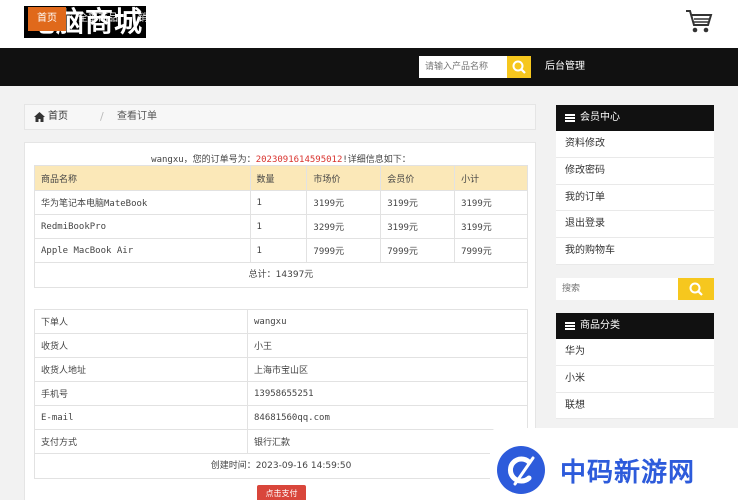 The height and width of the screenshot is (500, 738). Describe the element at coordinates (47, 19) in the screenshot. I see `nav-home: 首页` at that location.